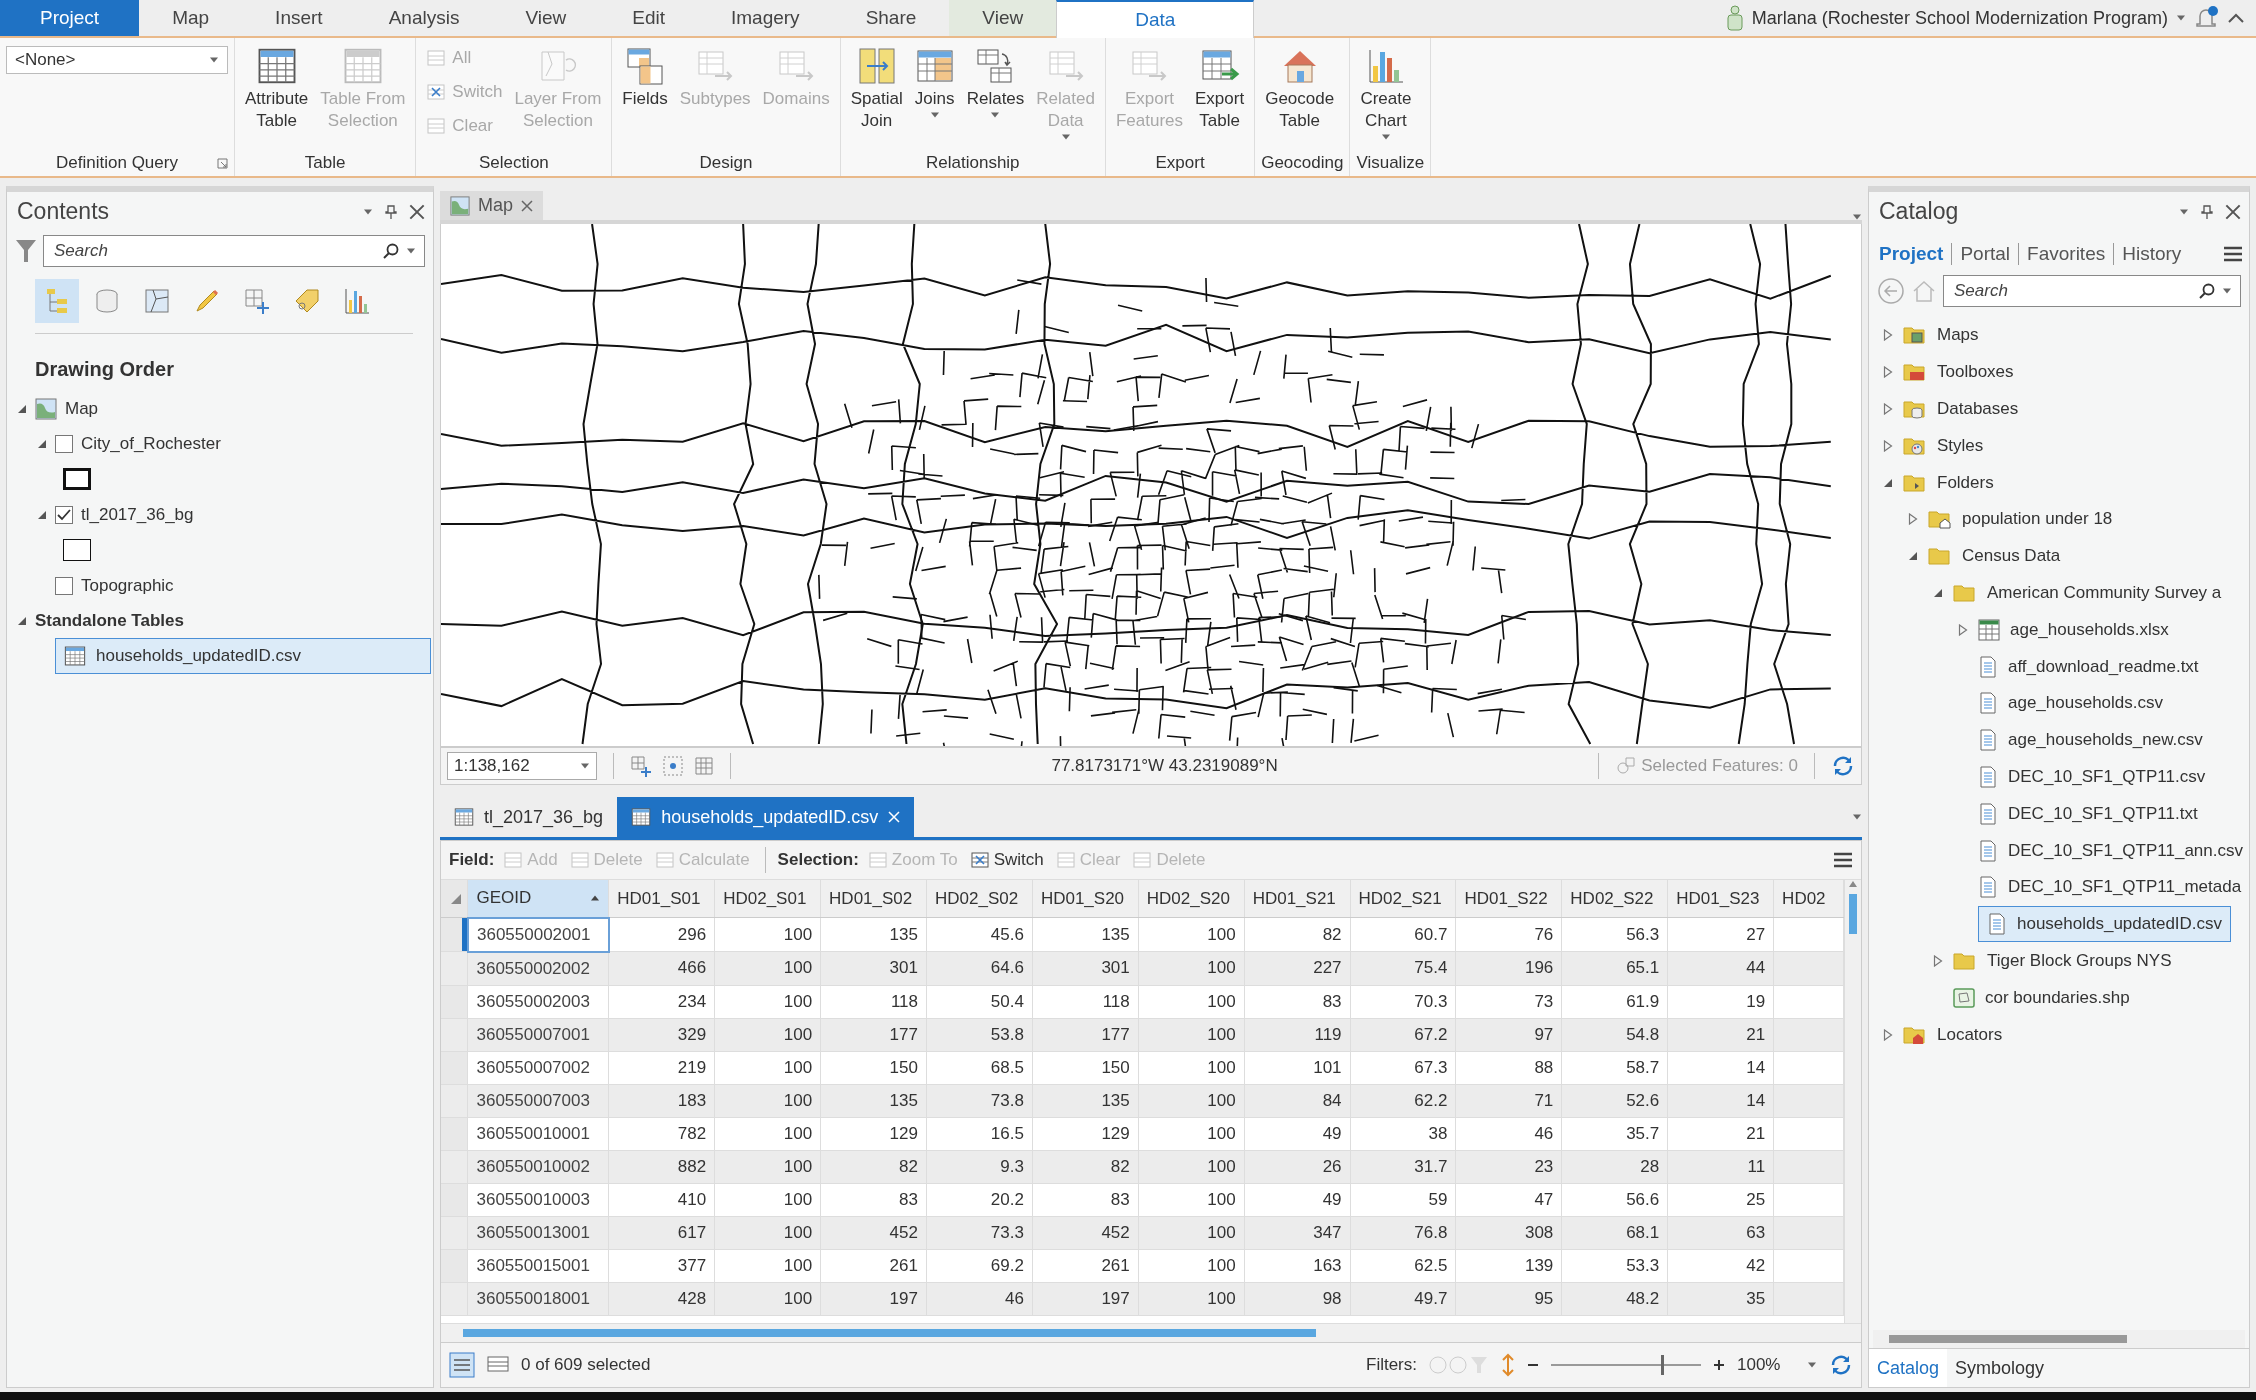 This screenshot has height=1400, width=2256. I want to click on catalog-item: age_households_new.csv, so click(2105, 740).